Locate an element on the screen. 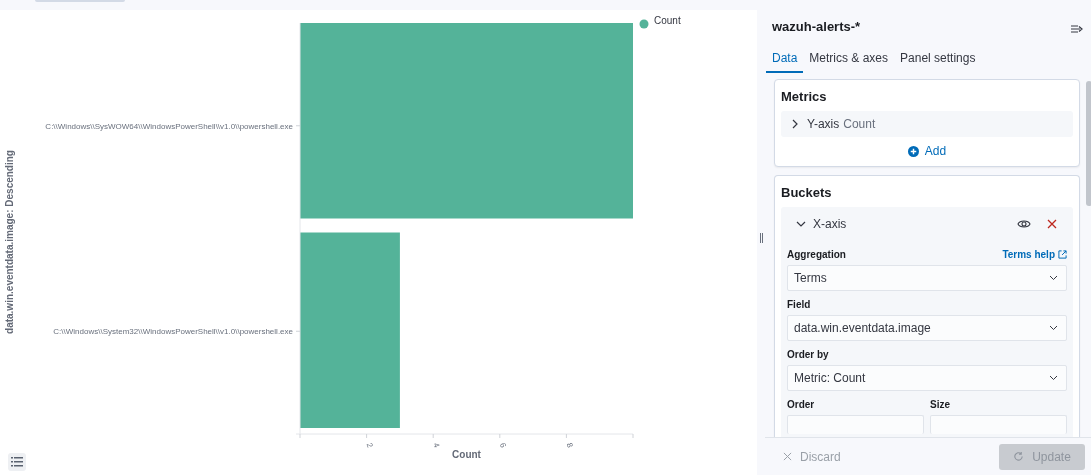 This screenshot has width=1091, height=475. aggregation-select: Terms is located at coordinates (927, 278).